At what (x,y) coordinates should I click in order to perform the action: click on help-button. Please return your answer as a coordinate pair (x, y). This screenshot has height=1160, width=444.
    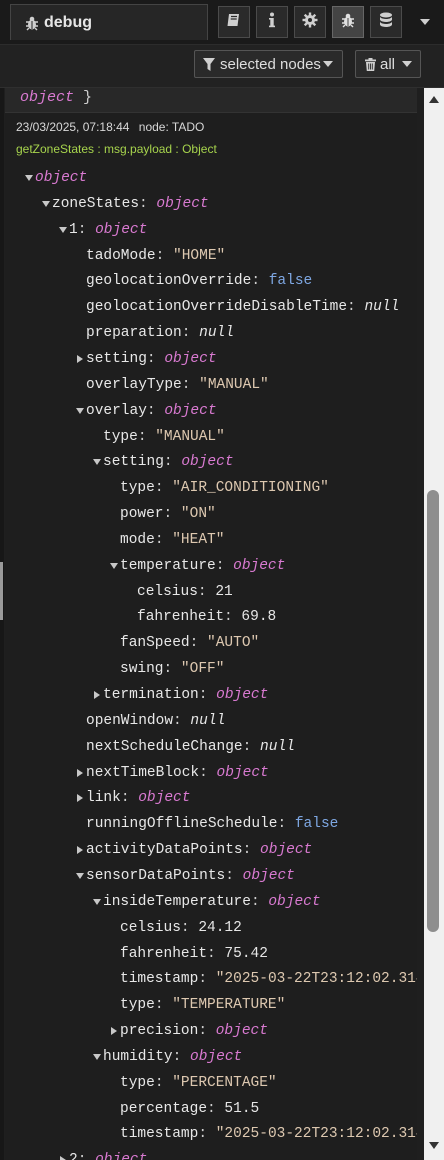
    Looking at the image, I should click on (234, 22).